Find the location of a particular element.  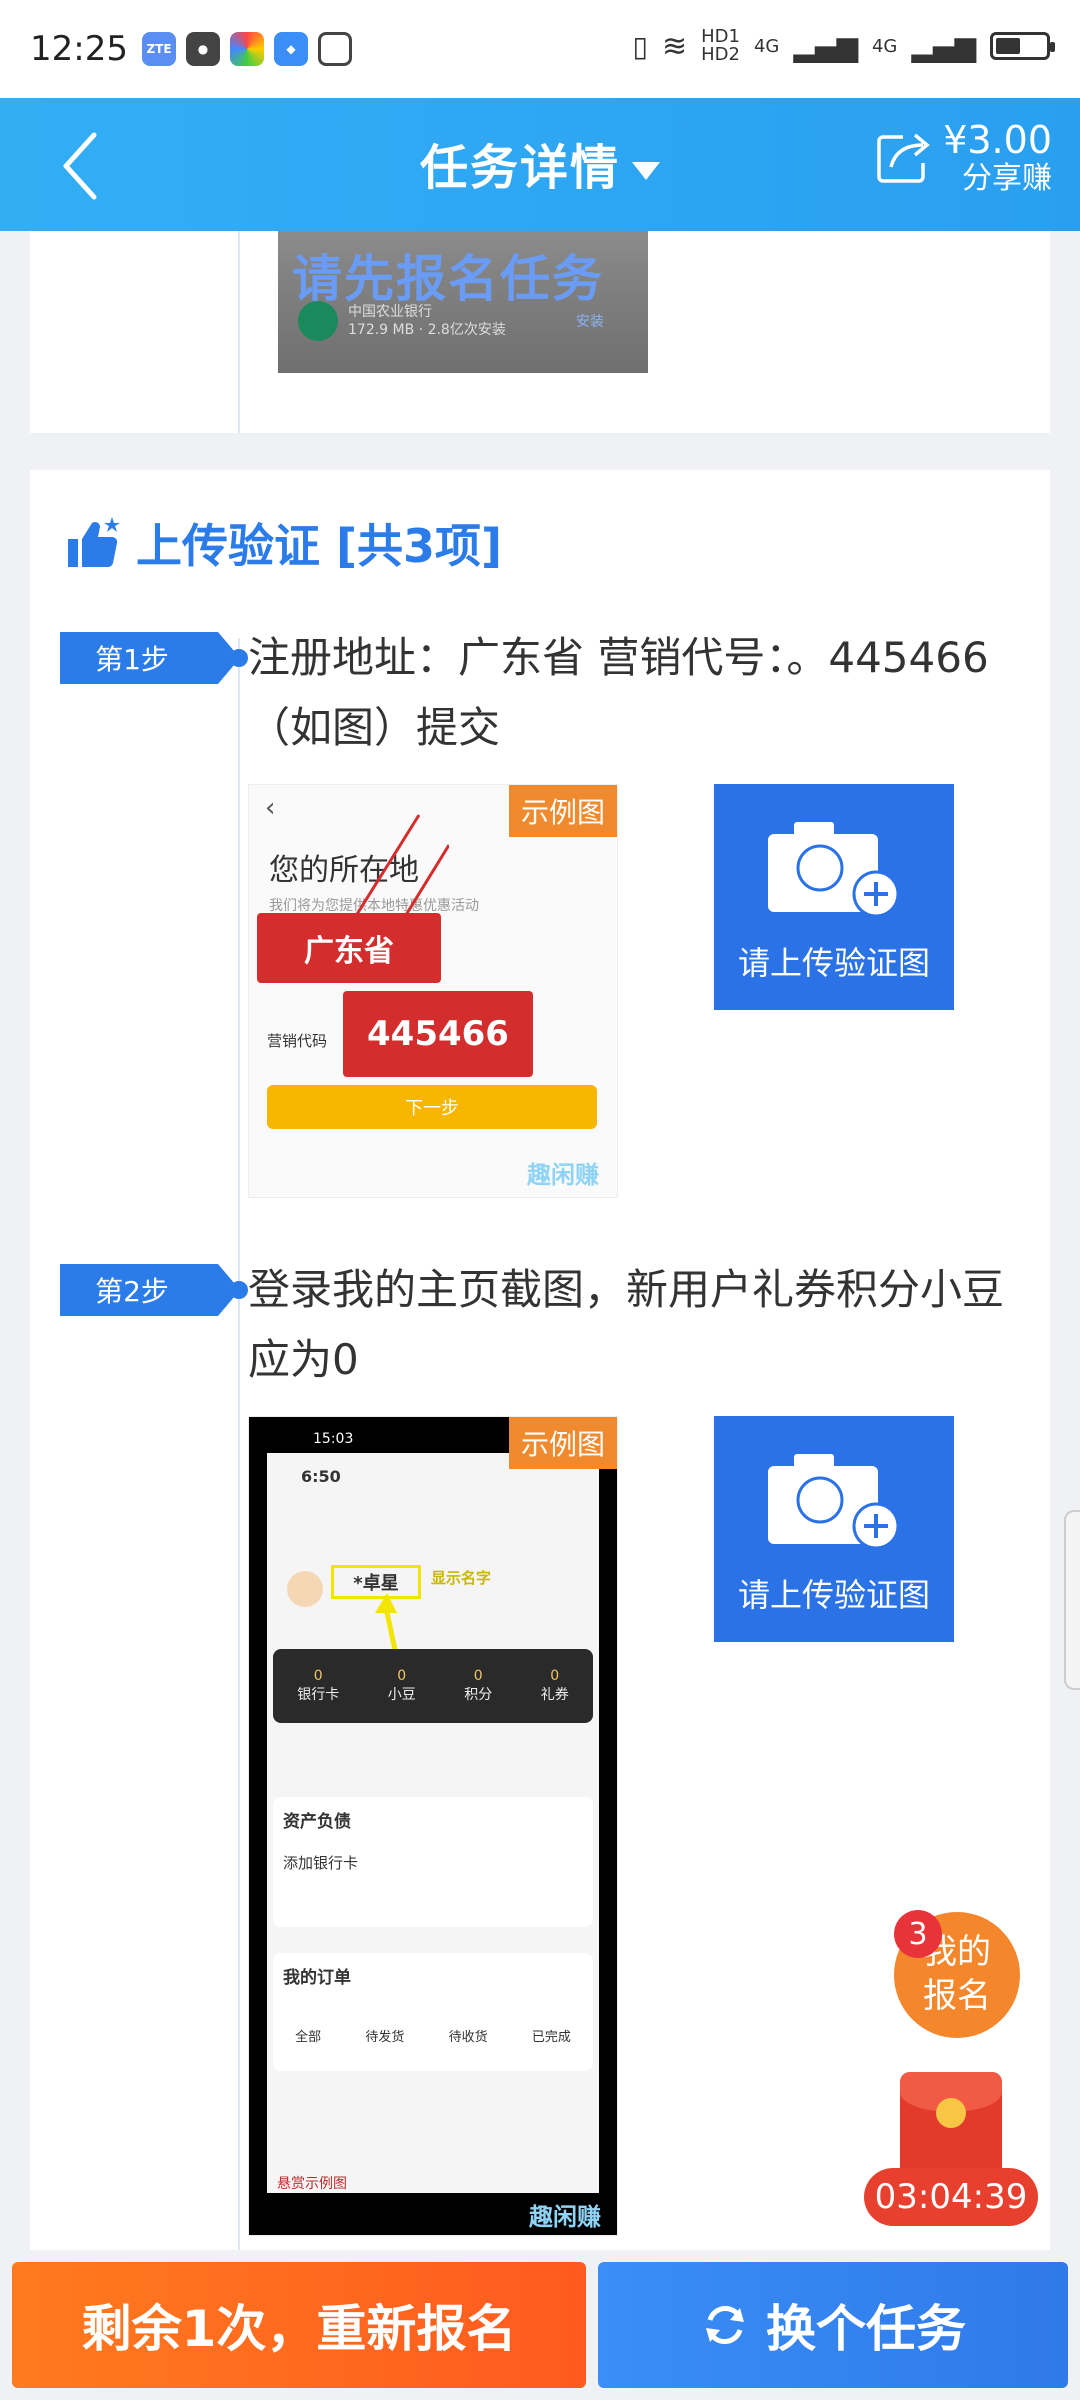

section-title: 上传验证 [共3项] is located at coordinates (319, 546).